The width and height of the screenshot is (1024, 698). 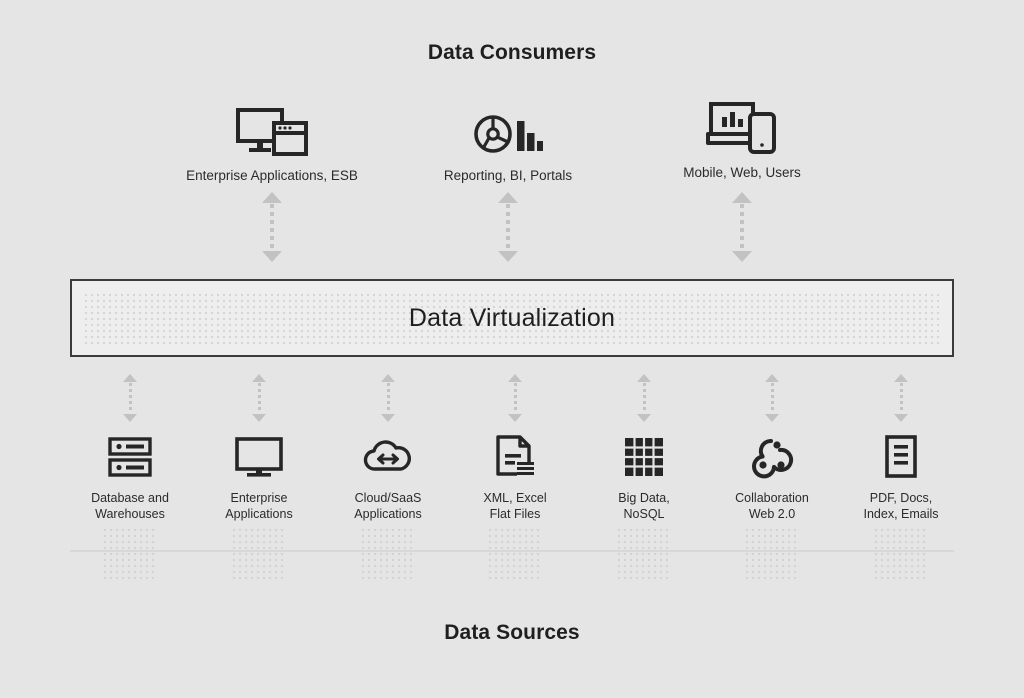 What do you see at coordinates (515, 514) in the screenshot?
I see `source-label-line2: Flat Files` at bounding box center [515, 514].